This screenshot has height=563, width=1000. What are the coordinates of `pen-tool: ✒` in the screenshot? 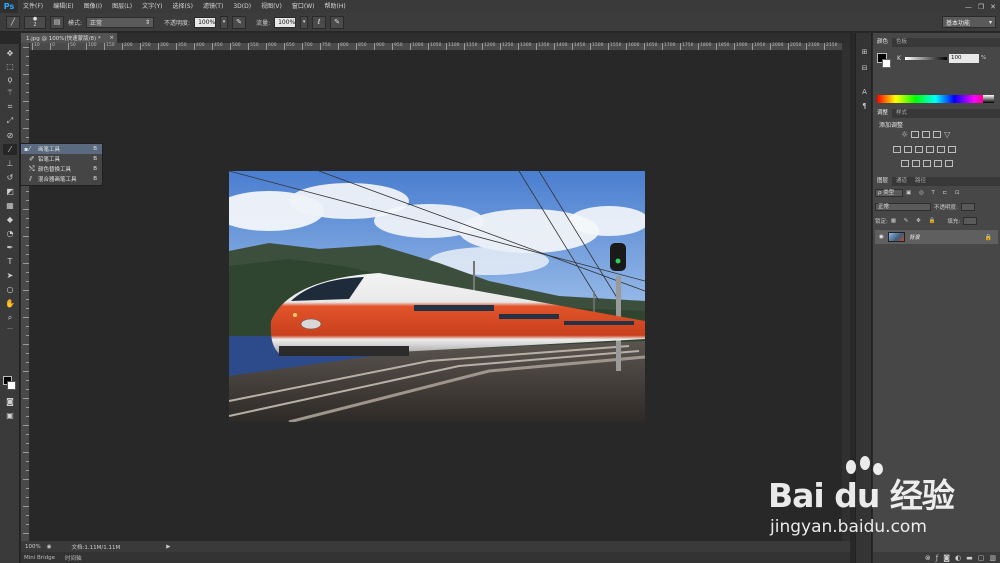 It's located at (10, 247).